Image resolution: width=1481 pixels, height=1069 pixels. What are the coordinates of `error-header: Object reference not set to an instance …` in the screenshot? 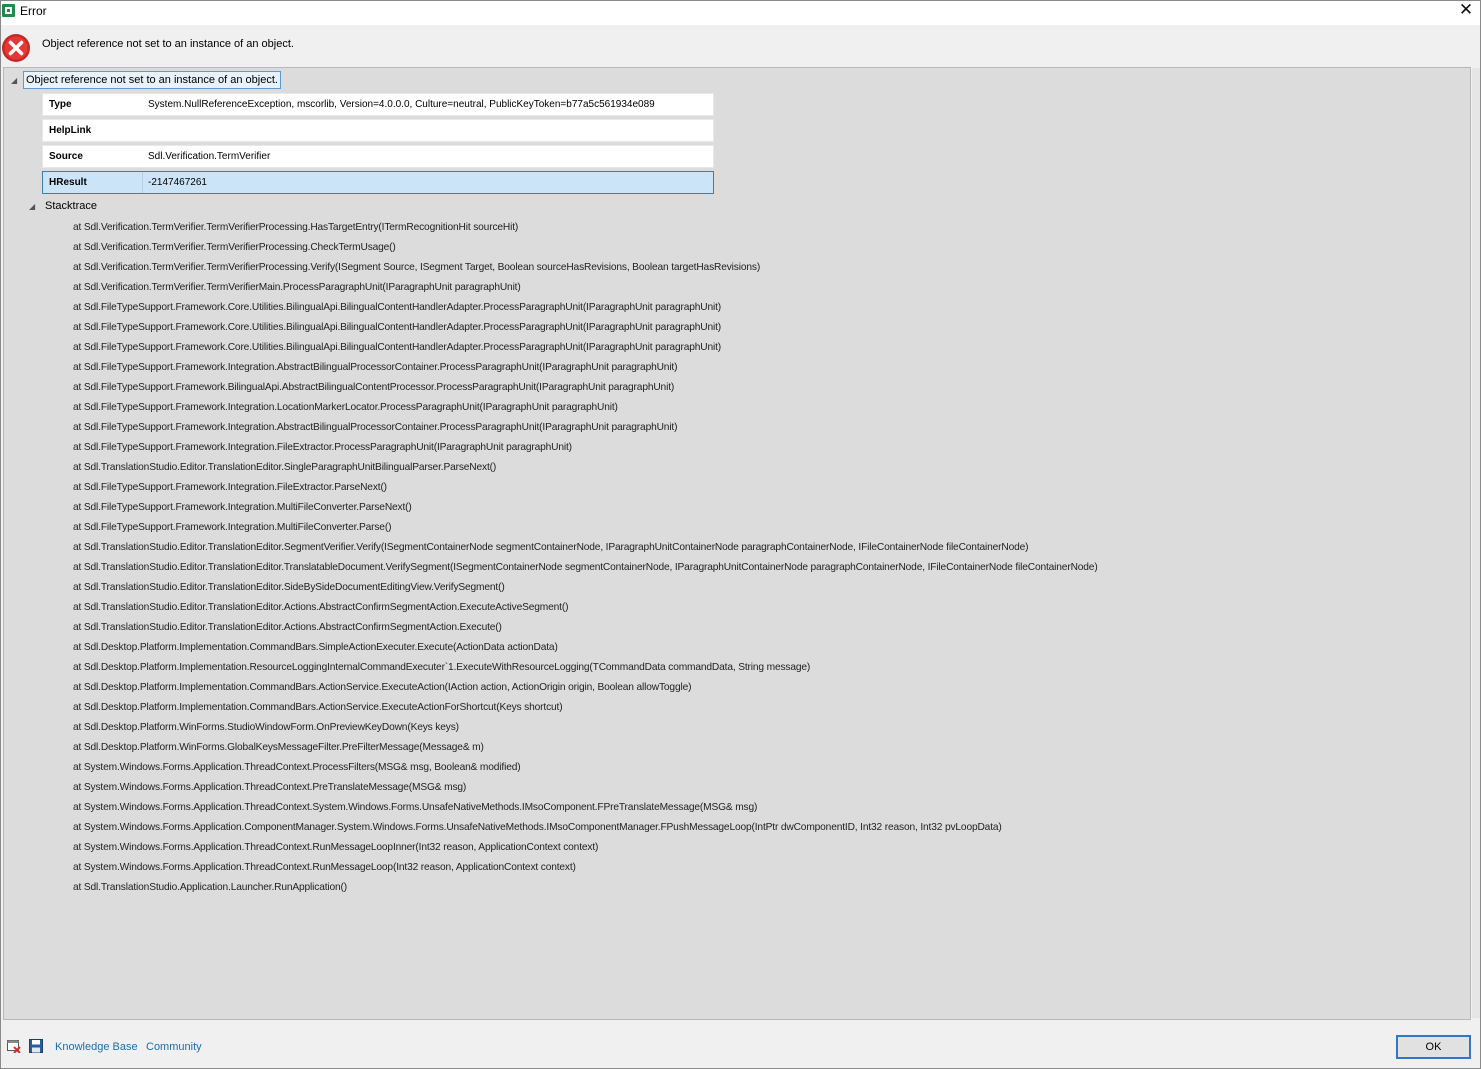 It's located at (740, 46).